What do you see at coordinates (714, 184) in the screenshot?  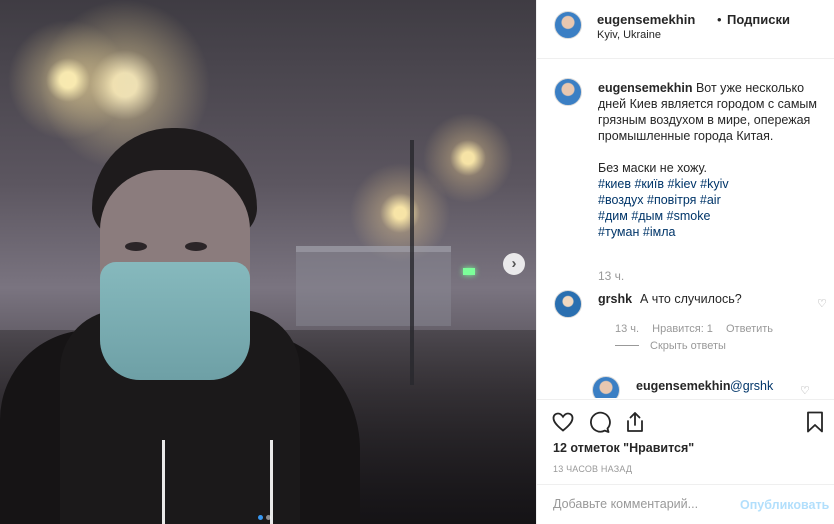 I see `hashtag: #kyiv` at bounding box center [714, 184].